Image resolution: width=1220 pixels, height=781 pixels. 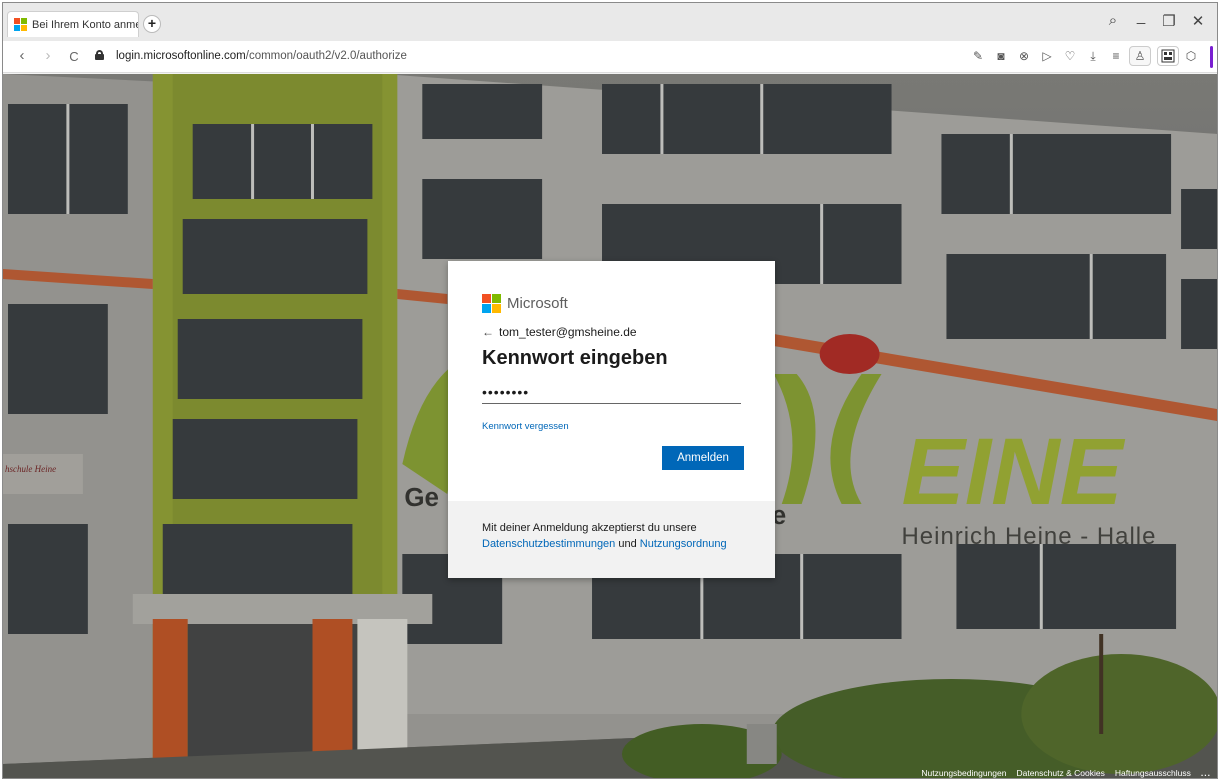 What do you see at coordinates (978, 56) in the screenshot?
I see `edit-icon: ✎` at bounding box center [978, 56].